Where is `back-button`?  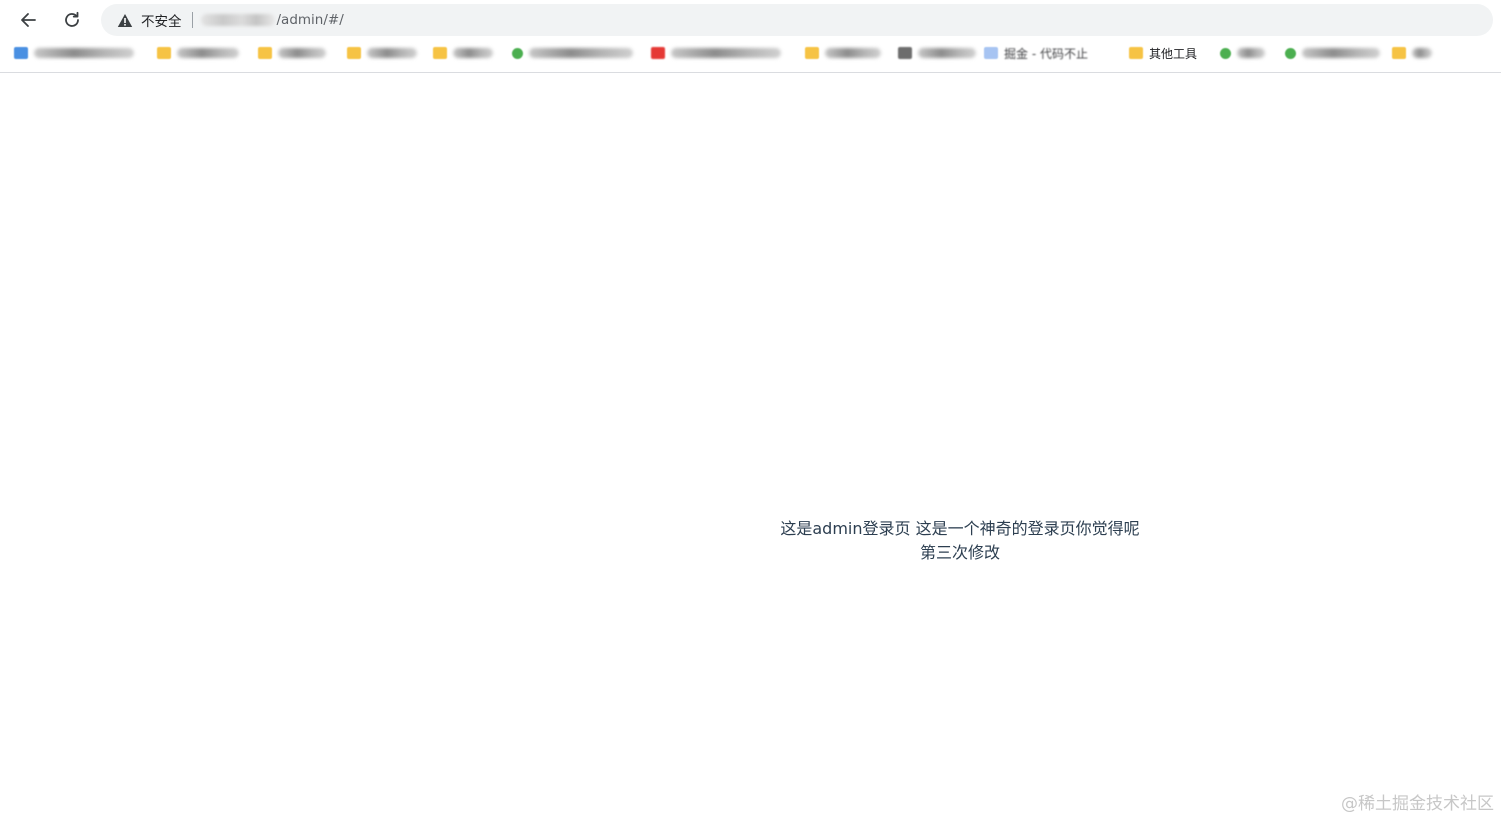 back-button is located at coordinates (28, 20).